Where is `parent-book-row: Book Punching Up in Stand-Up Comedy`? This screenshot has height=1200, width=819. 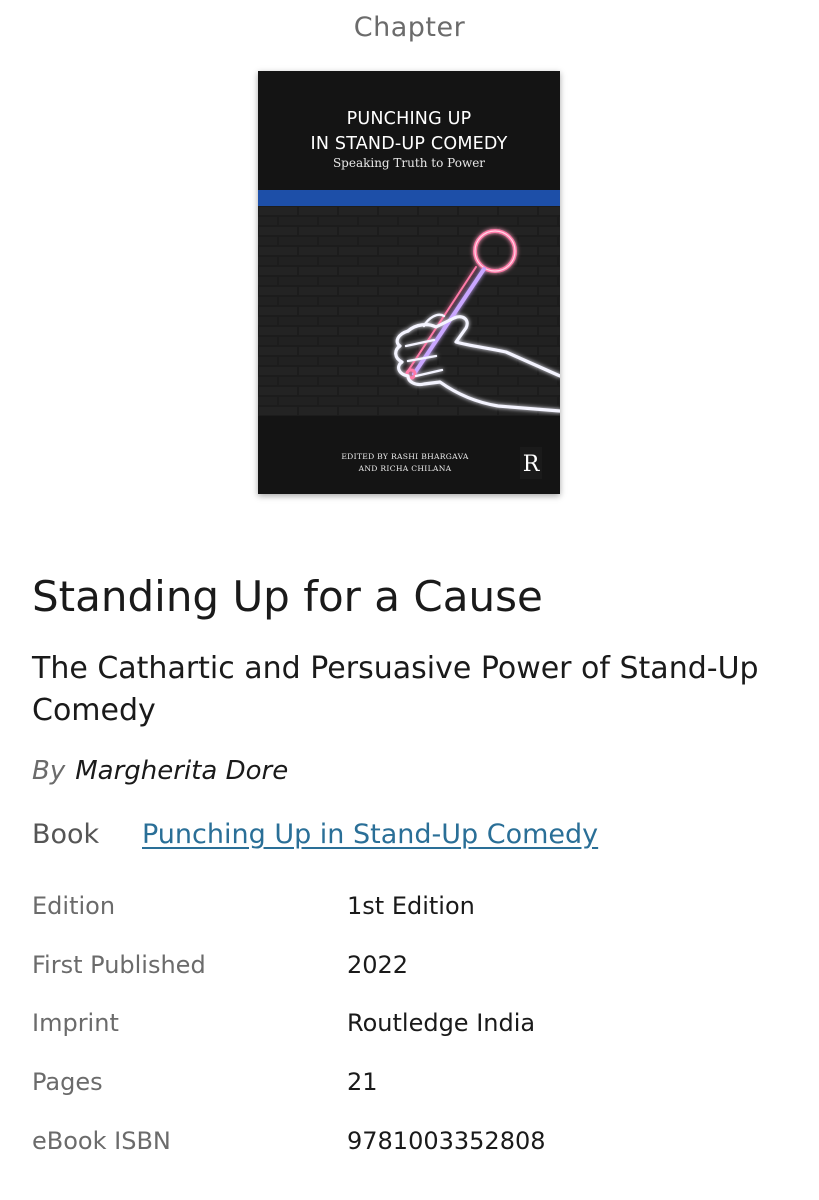 parent-book-row: Book Punching Up in Stand-Up Comedy is located at coordinates (315, 834).